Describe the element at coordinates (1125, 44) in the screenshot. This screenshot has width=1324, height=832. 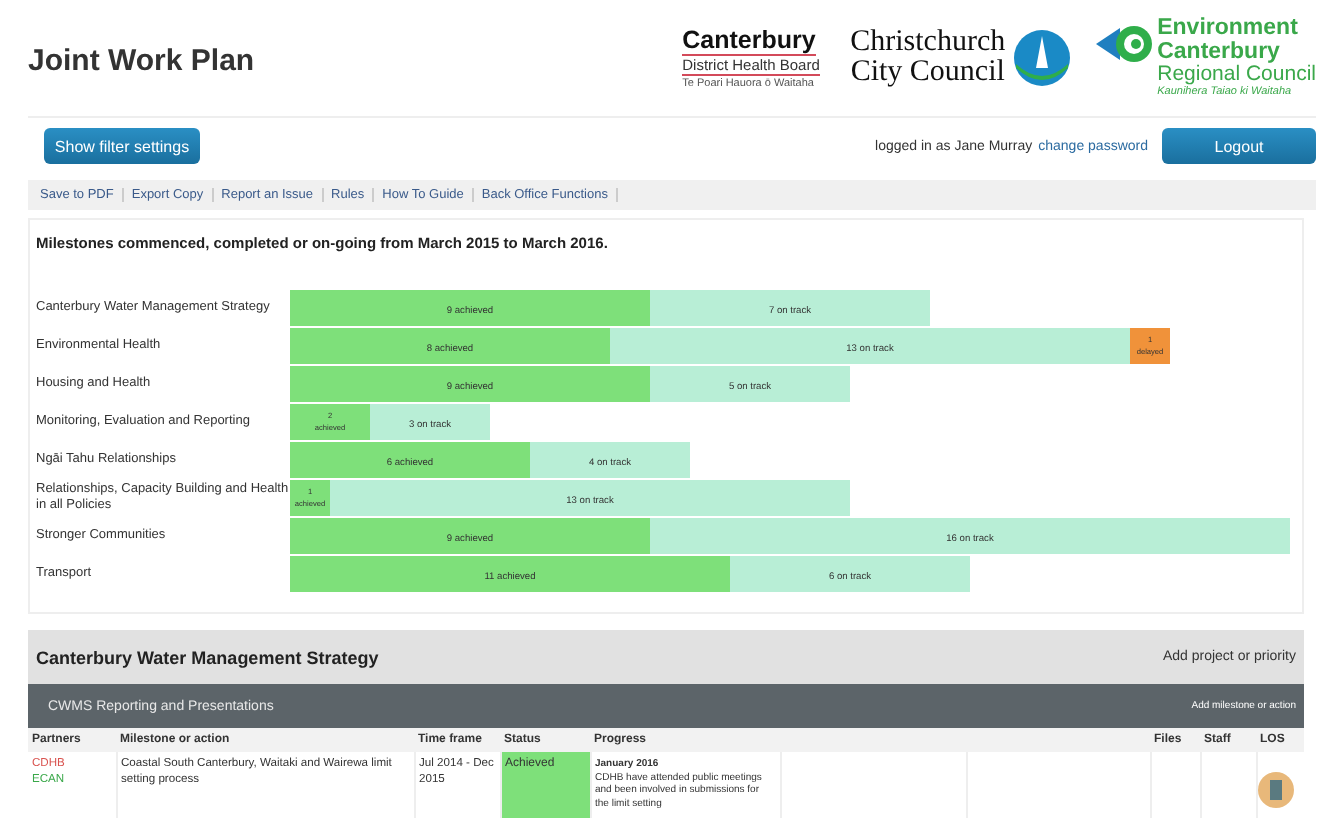
I see `swirl-icon` at that location.